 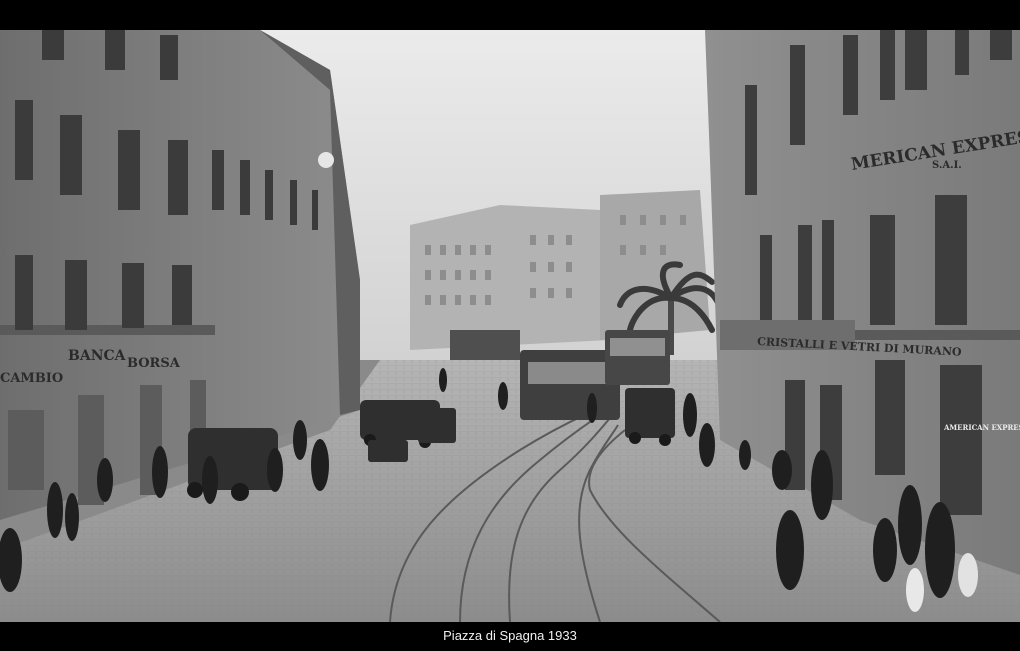 I want to click on photo-caption: Piazza di Spagna 1933, so click(x=510, y=635).